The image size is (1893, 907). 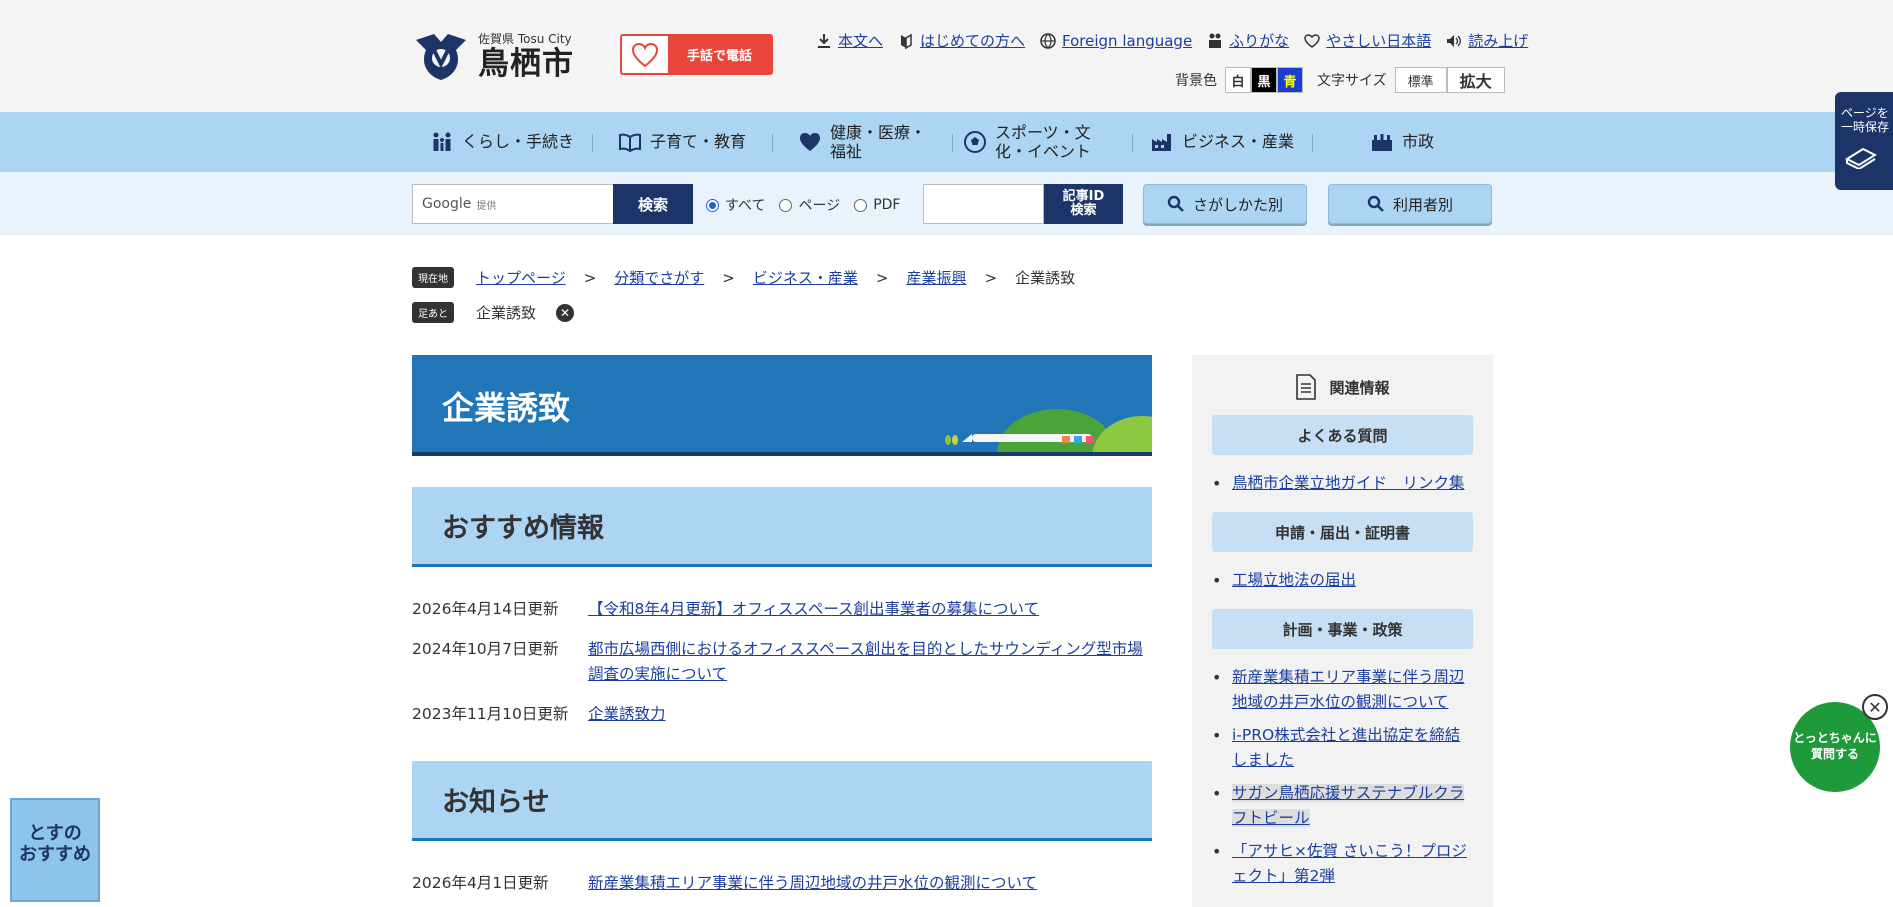 What do you see at coordinates (1342, 435) in the screenshot?
I see `sidebar-category-faq: よくある質問` at bounding box center [1342, 435].